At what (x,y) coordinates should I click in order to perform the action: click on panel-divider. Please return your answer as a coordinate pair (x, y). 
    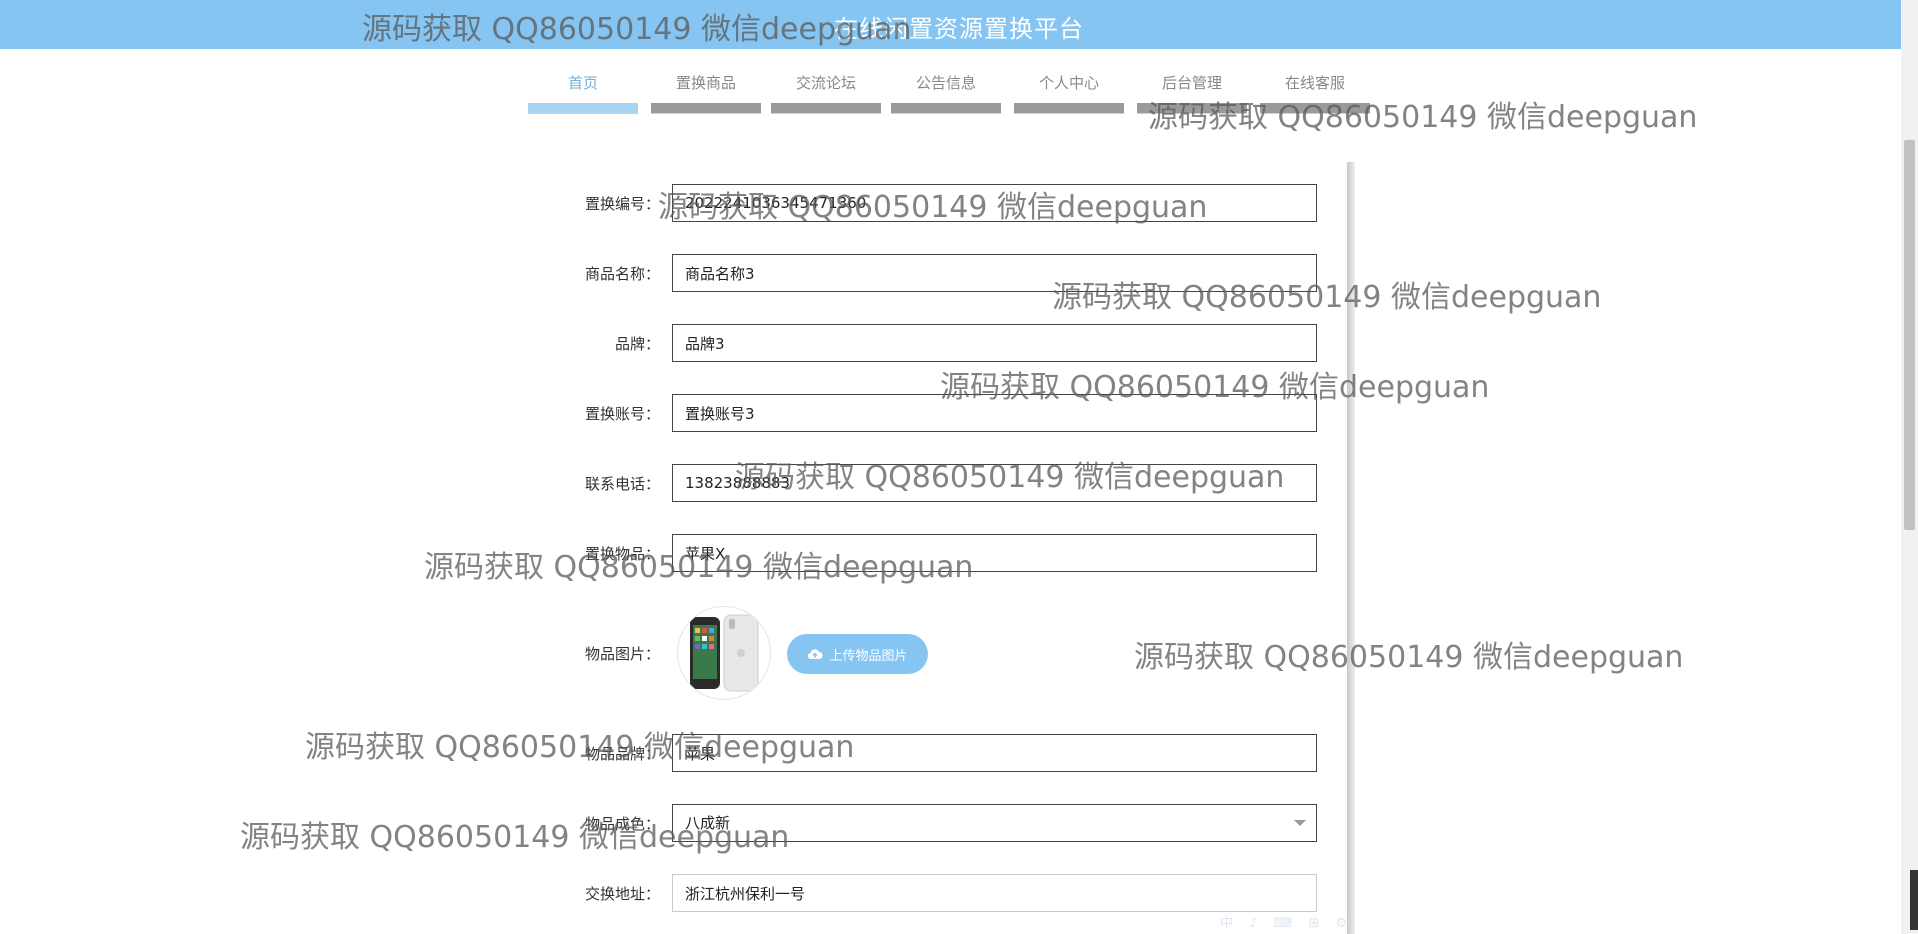
    Looking at the image, I should click on (1351, 548).